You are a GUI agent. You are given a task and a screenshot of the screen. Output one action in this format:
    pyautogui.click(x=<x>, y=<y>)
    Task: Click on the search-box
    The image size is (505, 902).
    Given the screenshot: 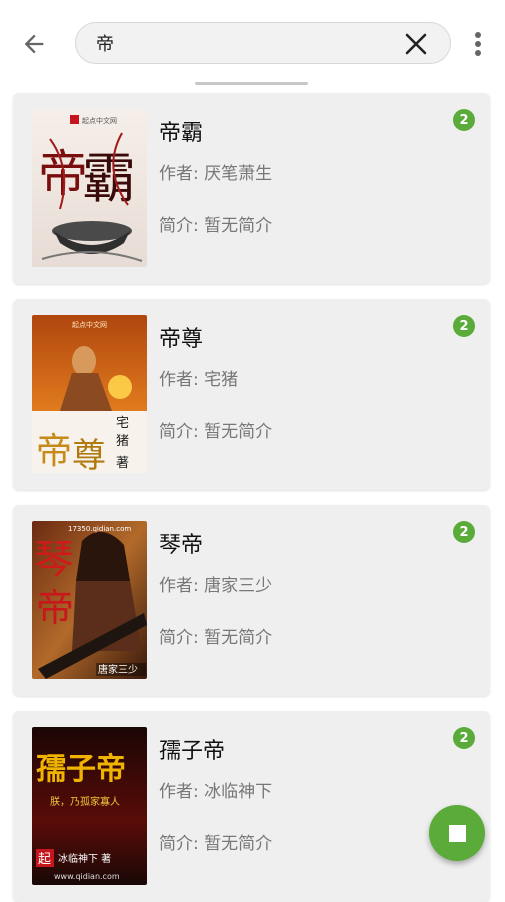 What is the action you would take?
    pyautogui.click(x=263, y=43)
    